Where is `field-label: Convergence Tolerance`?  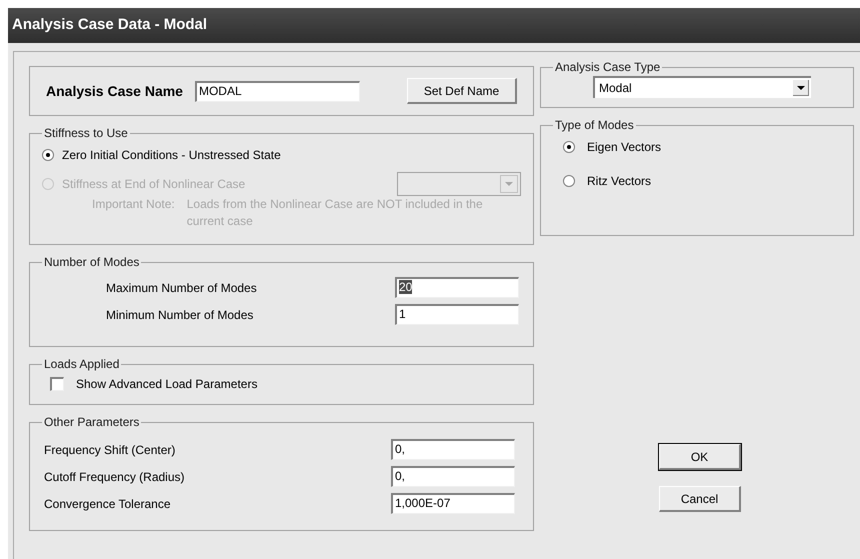 field-label: Convergence Tolerance is located at coordinates (107, 504).